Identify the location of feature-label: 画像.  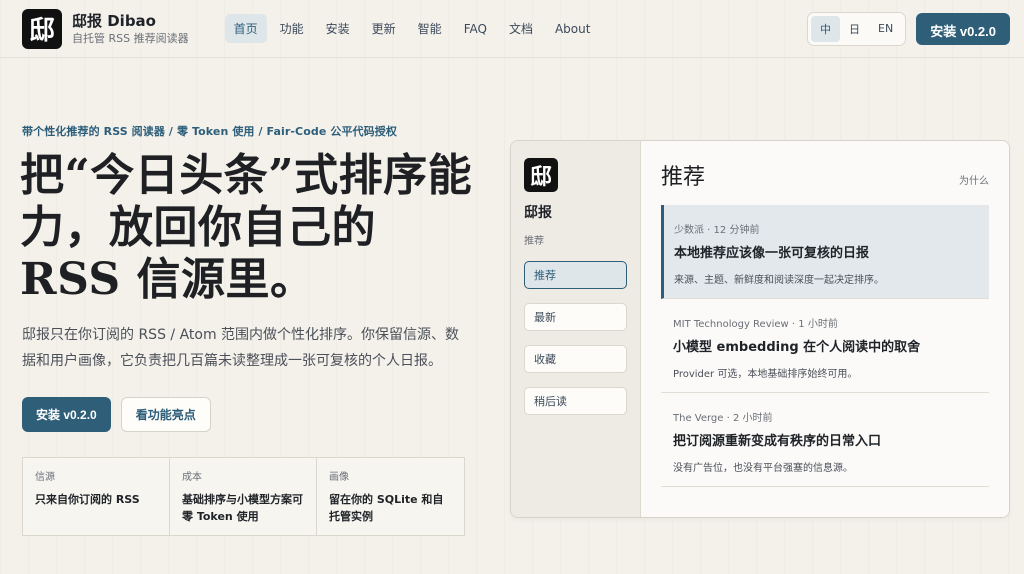
(339, 477).